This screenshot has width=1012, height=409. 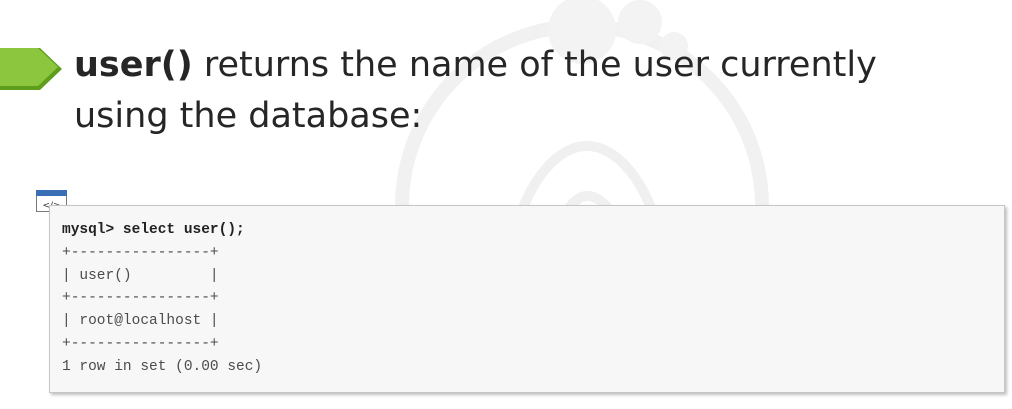 I want to click on code-output-line: | user() |, so click(x=140, y=275).